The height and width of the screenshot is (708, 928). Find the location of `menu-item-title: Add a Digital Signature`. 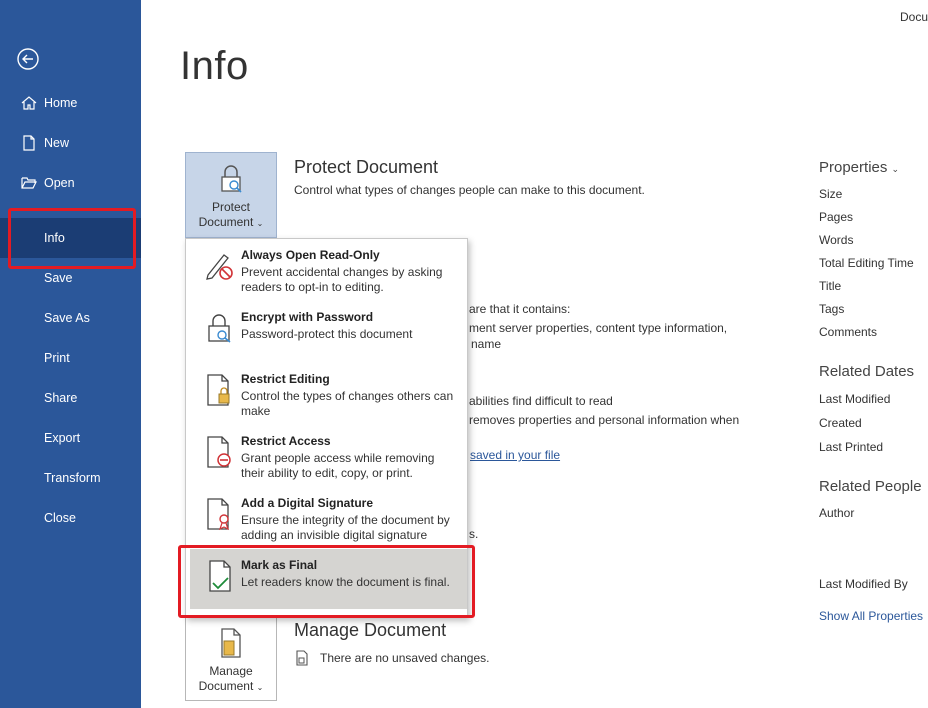

menu-item-title: Add a Digital Signature is located at coordinates (307, 503).